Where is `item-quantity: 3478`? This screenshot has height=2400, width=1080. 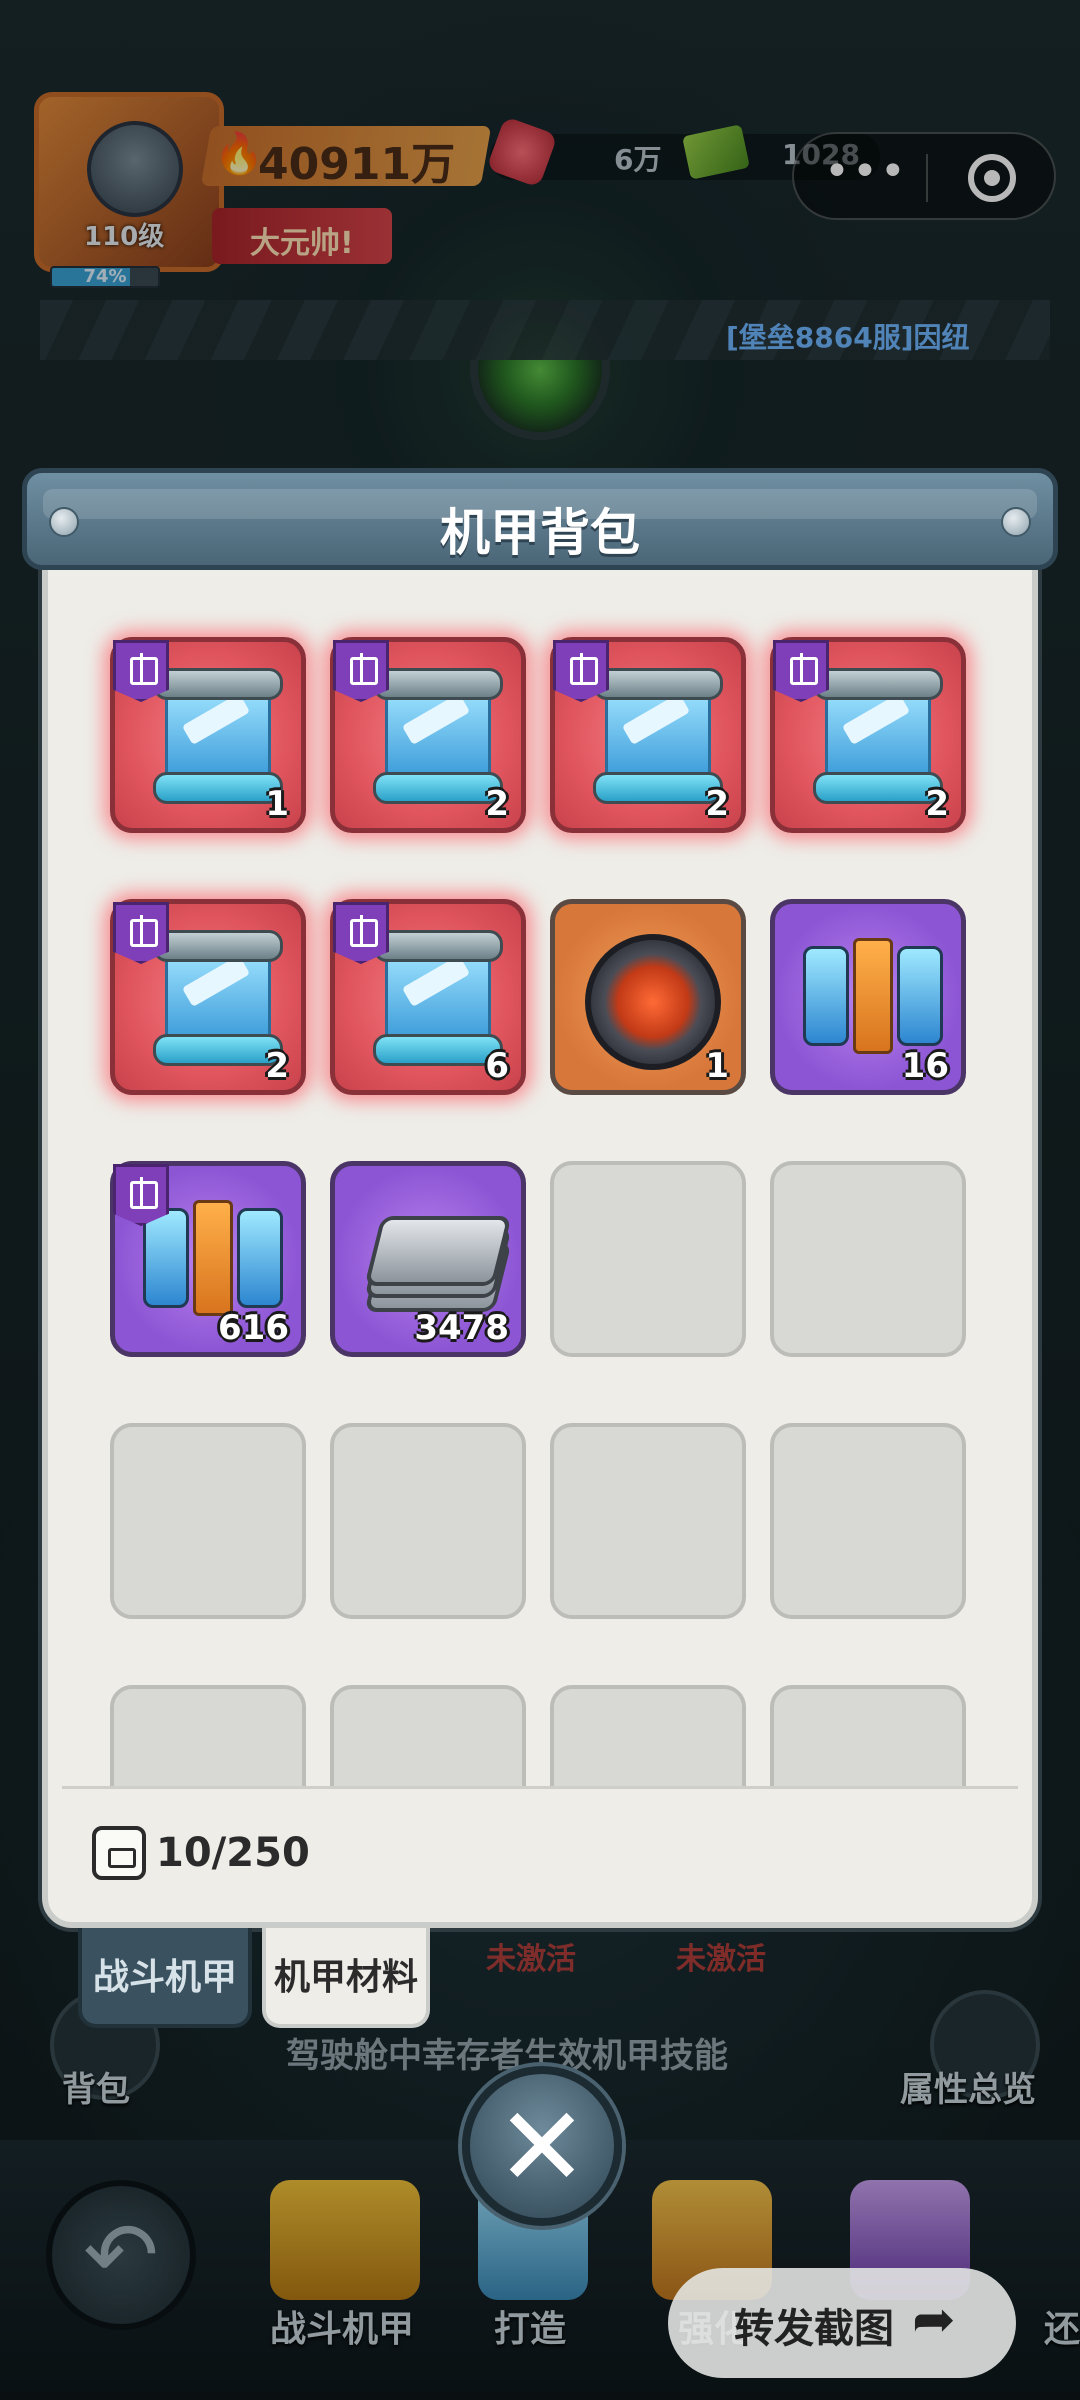 item-quantity: 3478 is located at coordinates (461, 1328).